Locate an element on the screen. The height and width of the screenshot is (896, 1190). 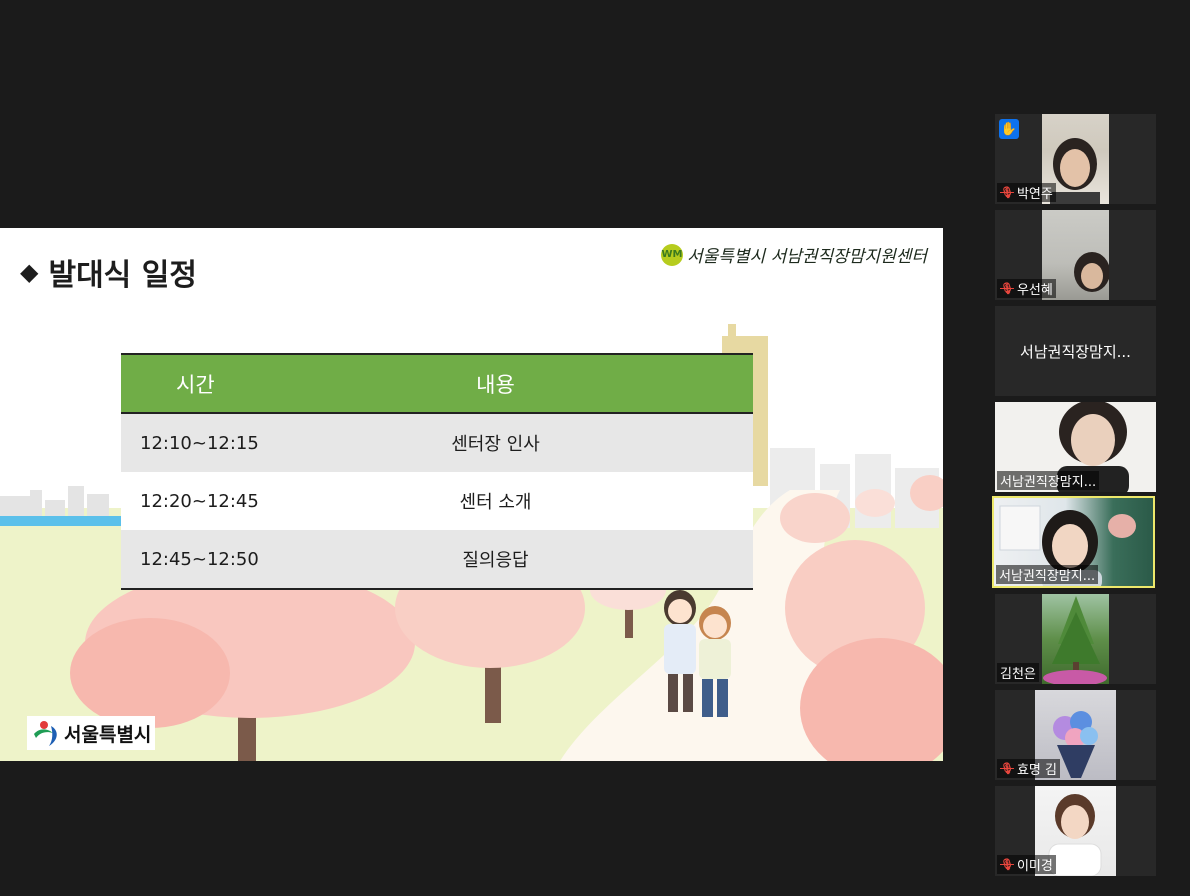
table-row: 12:10~12:15 센터장 인사 is located at coordinates (437, 442).